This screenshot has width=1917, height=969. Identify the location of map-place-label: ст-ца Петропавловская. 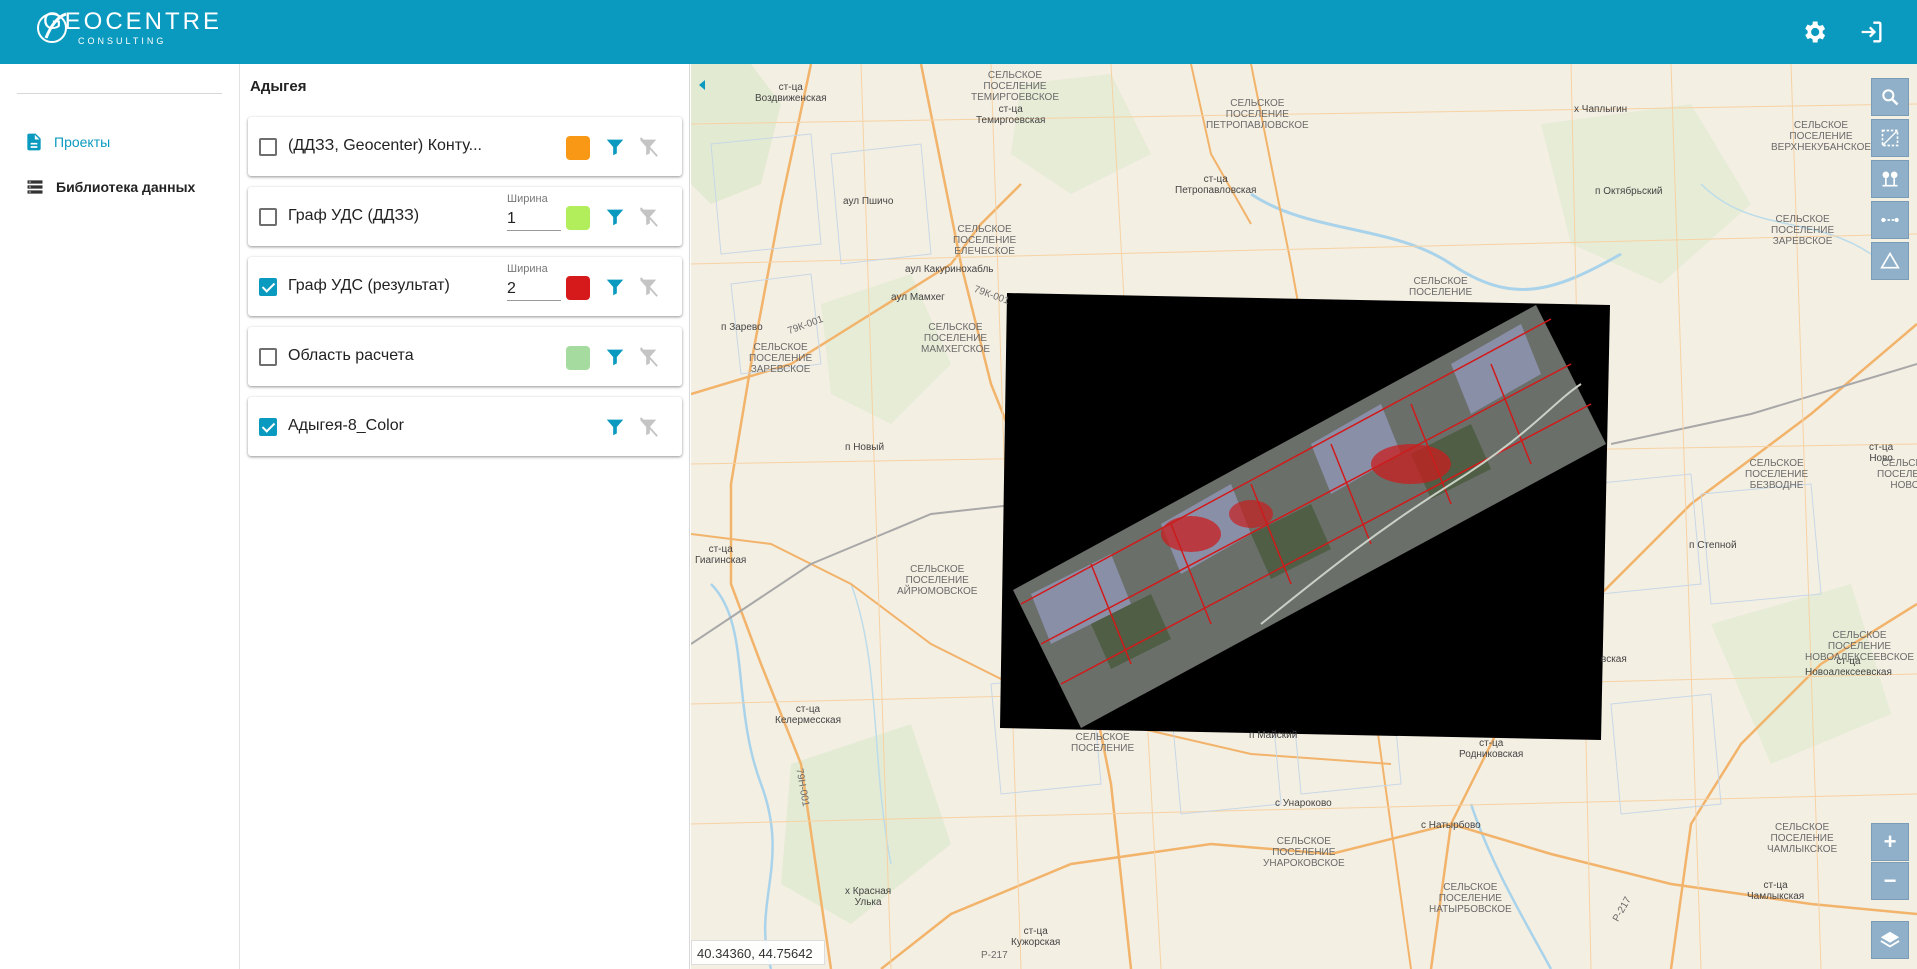
(1215, 185).